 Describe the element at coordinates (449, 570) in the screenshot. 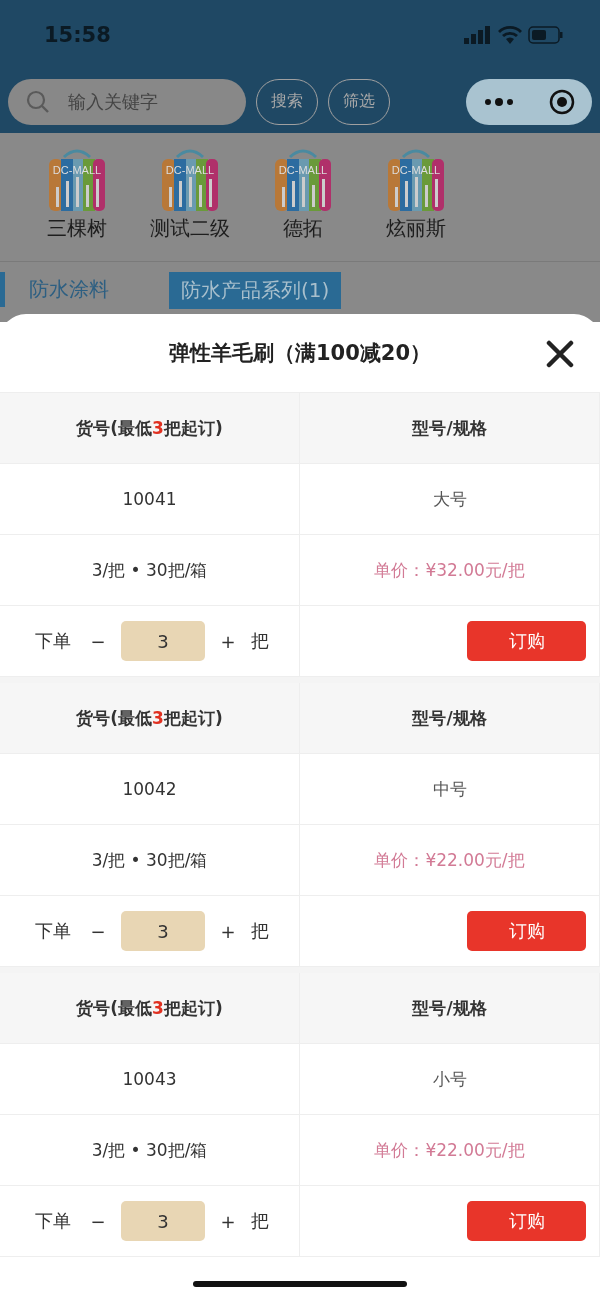

I see `unit-price: 单价：¥32.00元/把` at that location.